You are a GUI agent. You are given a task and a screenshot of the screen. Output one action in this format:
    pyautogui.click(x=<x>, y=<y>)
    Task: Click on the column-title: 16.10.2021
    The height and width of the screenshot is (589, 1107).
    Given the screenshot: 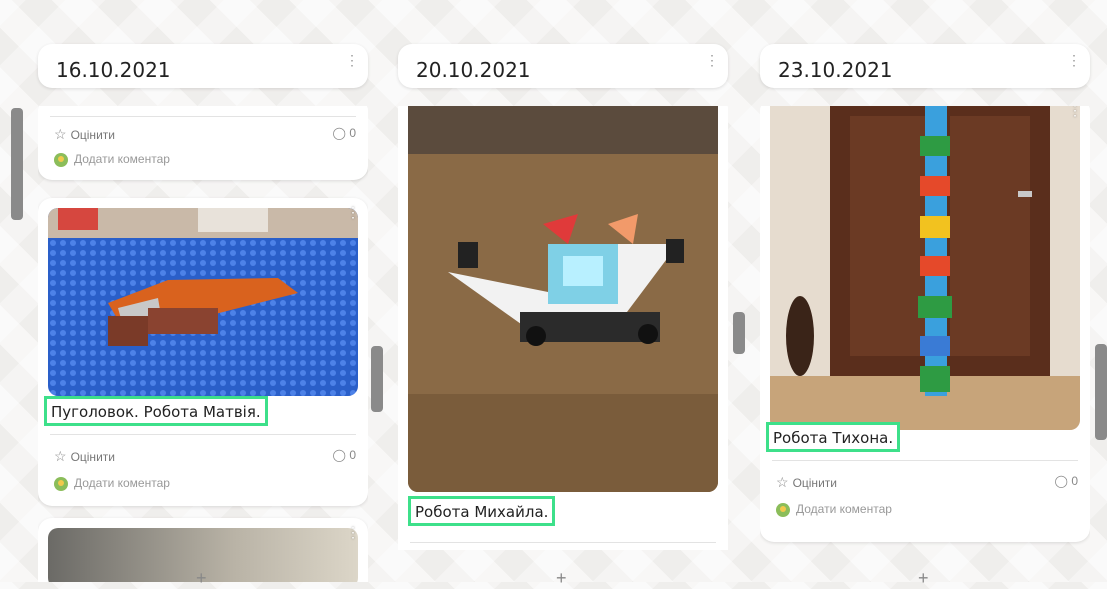 What is the action you would take?
    pyautogui.click(x=113, y=70)
    